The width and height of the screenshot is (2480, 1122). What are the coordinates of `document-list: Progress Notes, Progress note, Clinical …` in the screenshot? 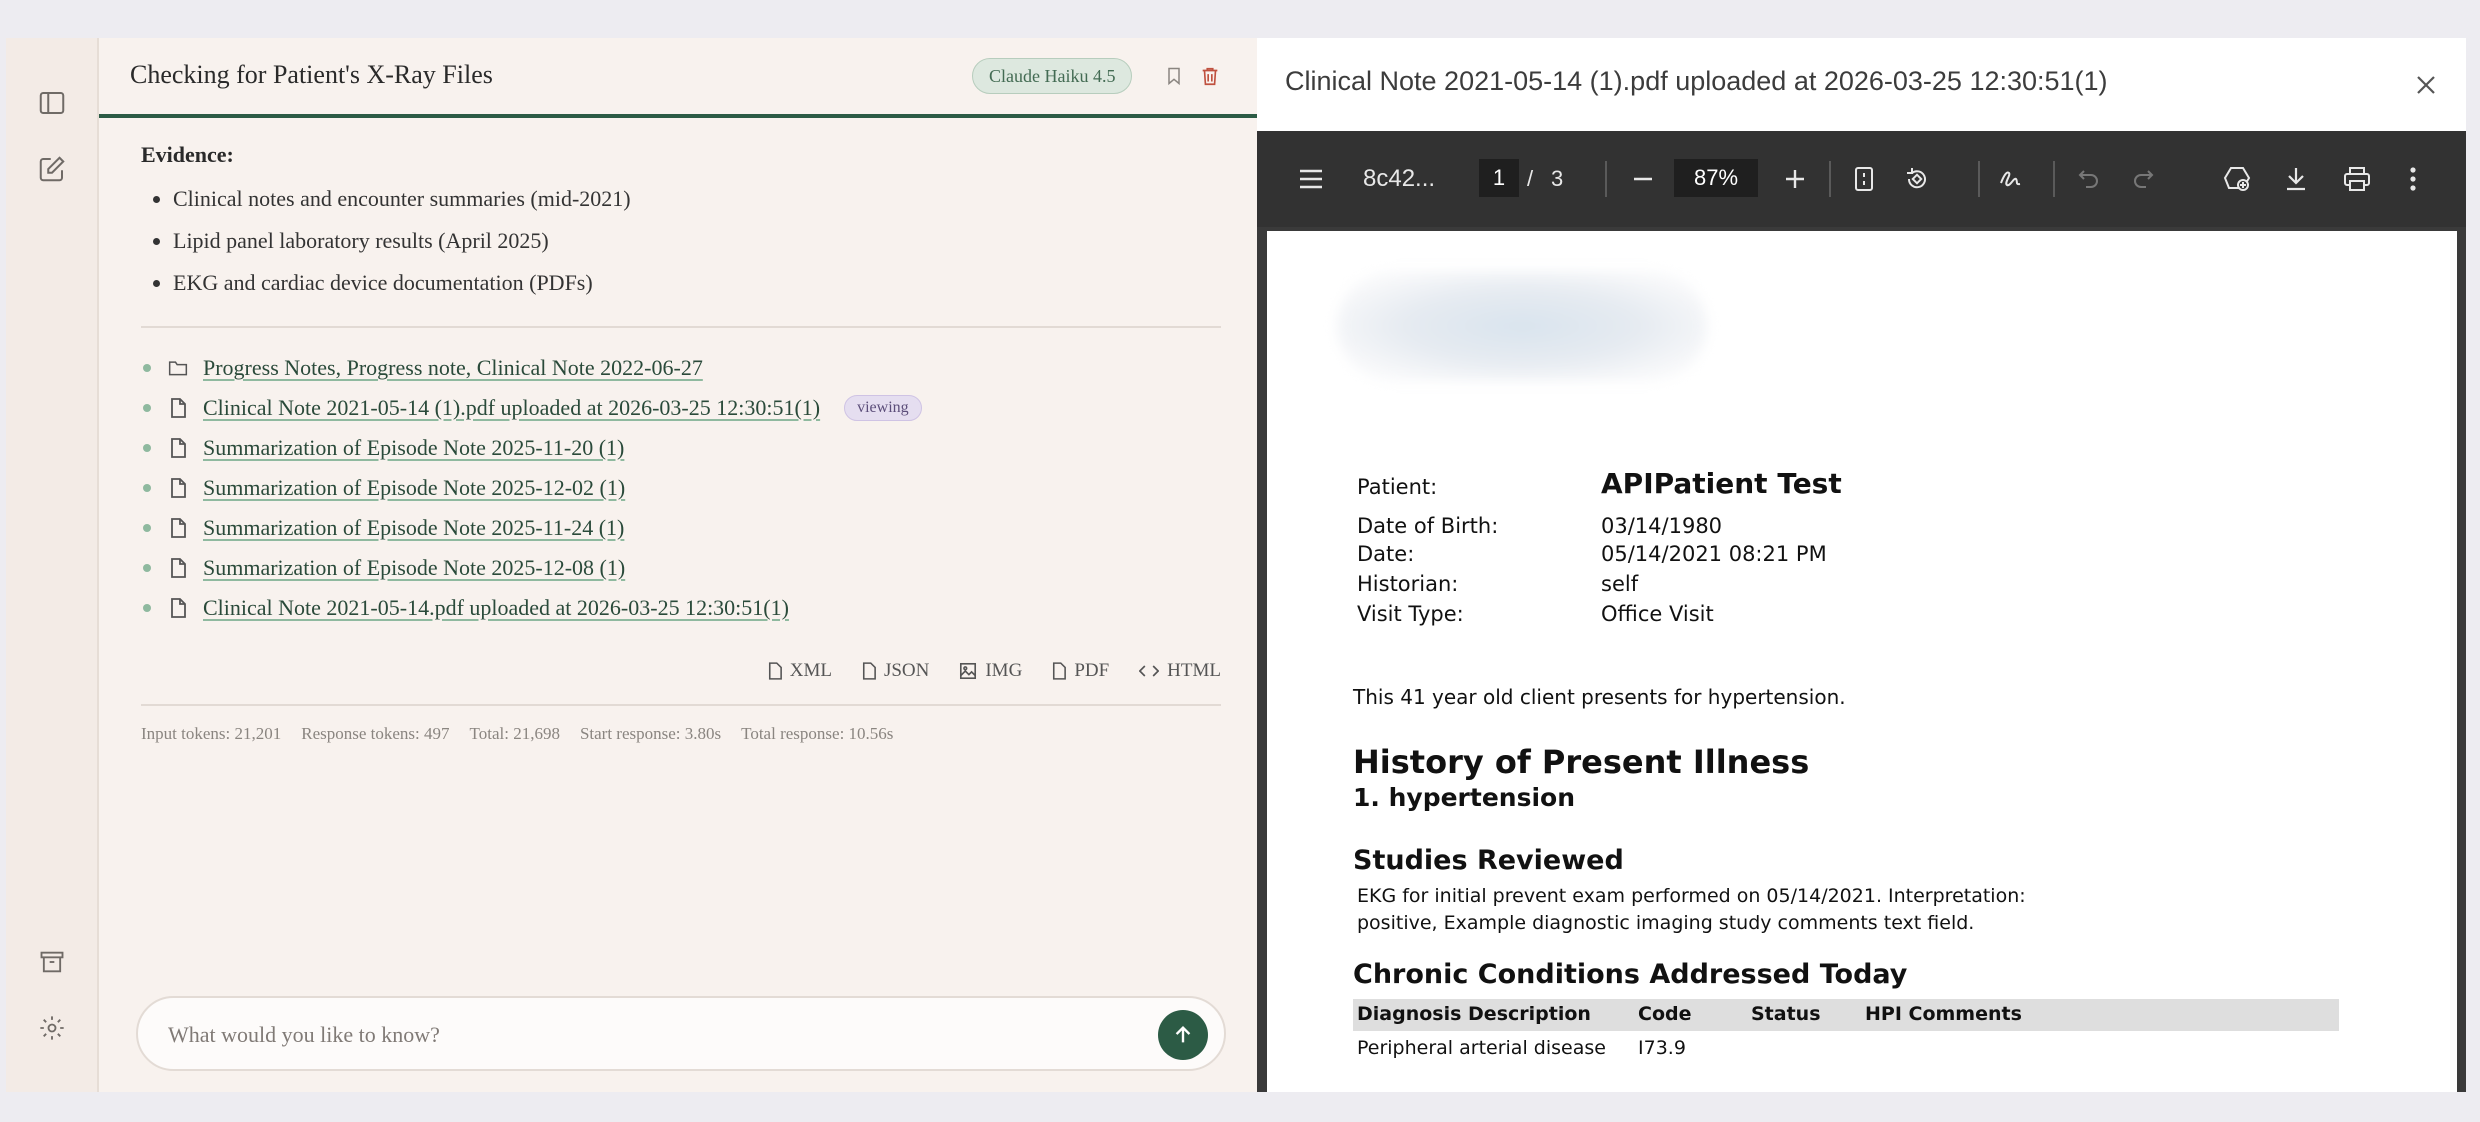 It's located at (681, 488).